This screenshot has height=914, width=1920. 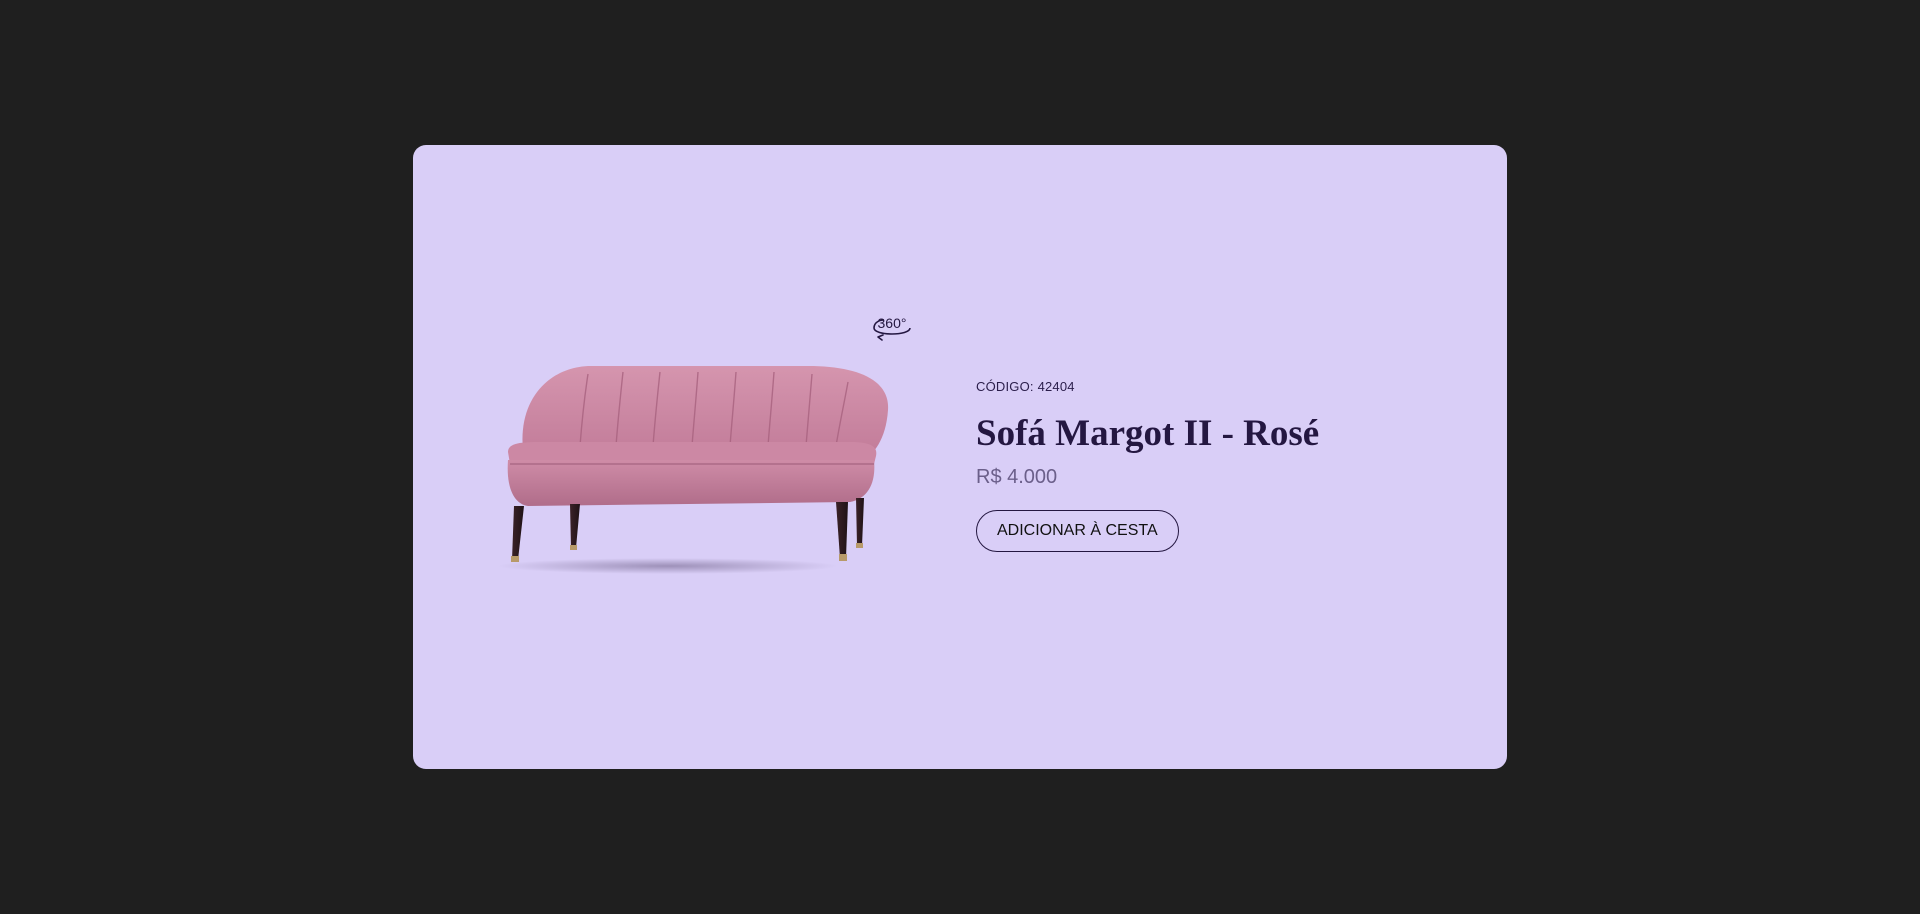 What do you see at coordinates (1005, 386) in the screenshot?
I see `product-code-label: CÓDIGO:` at bounding box center [1005, 386].